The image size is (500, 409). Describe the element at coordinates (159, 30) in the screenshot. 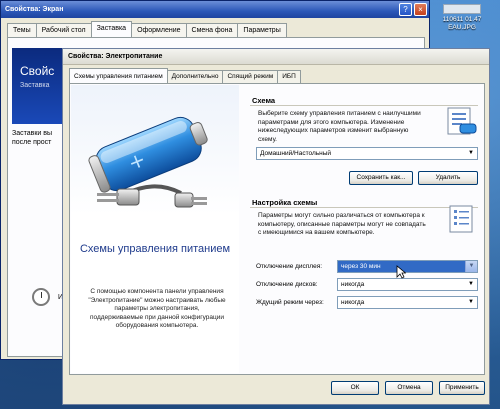

I see `tab-appearance: Оформление` at that location.